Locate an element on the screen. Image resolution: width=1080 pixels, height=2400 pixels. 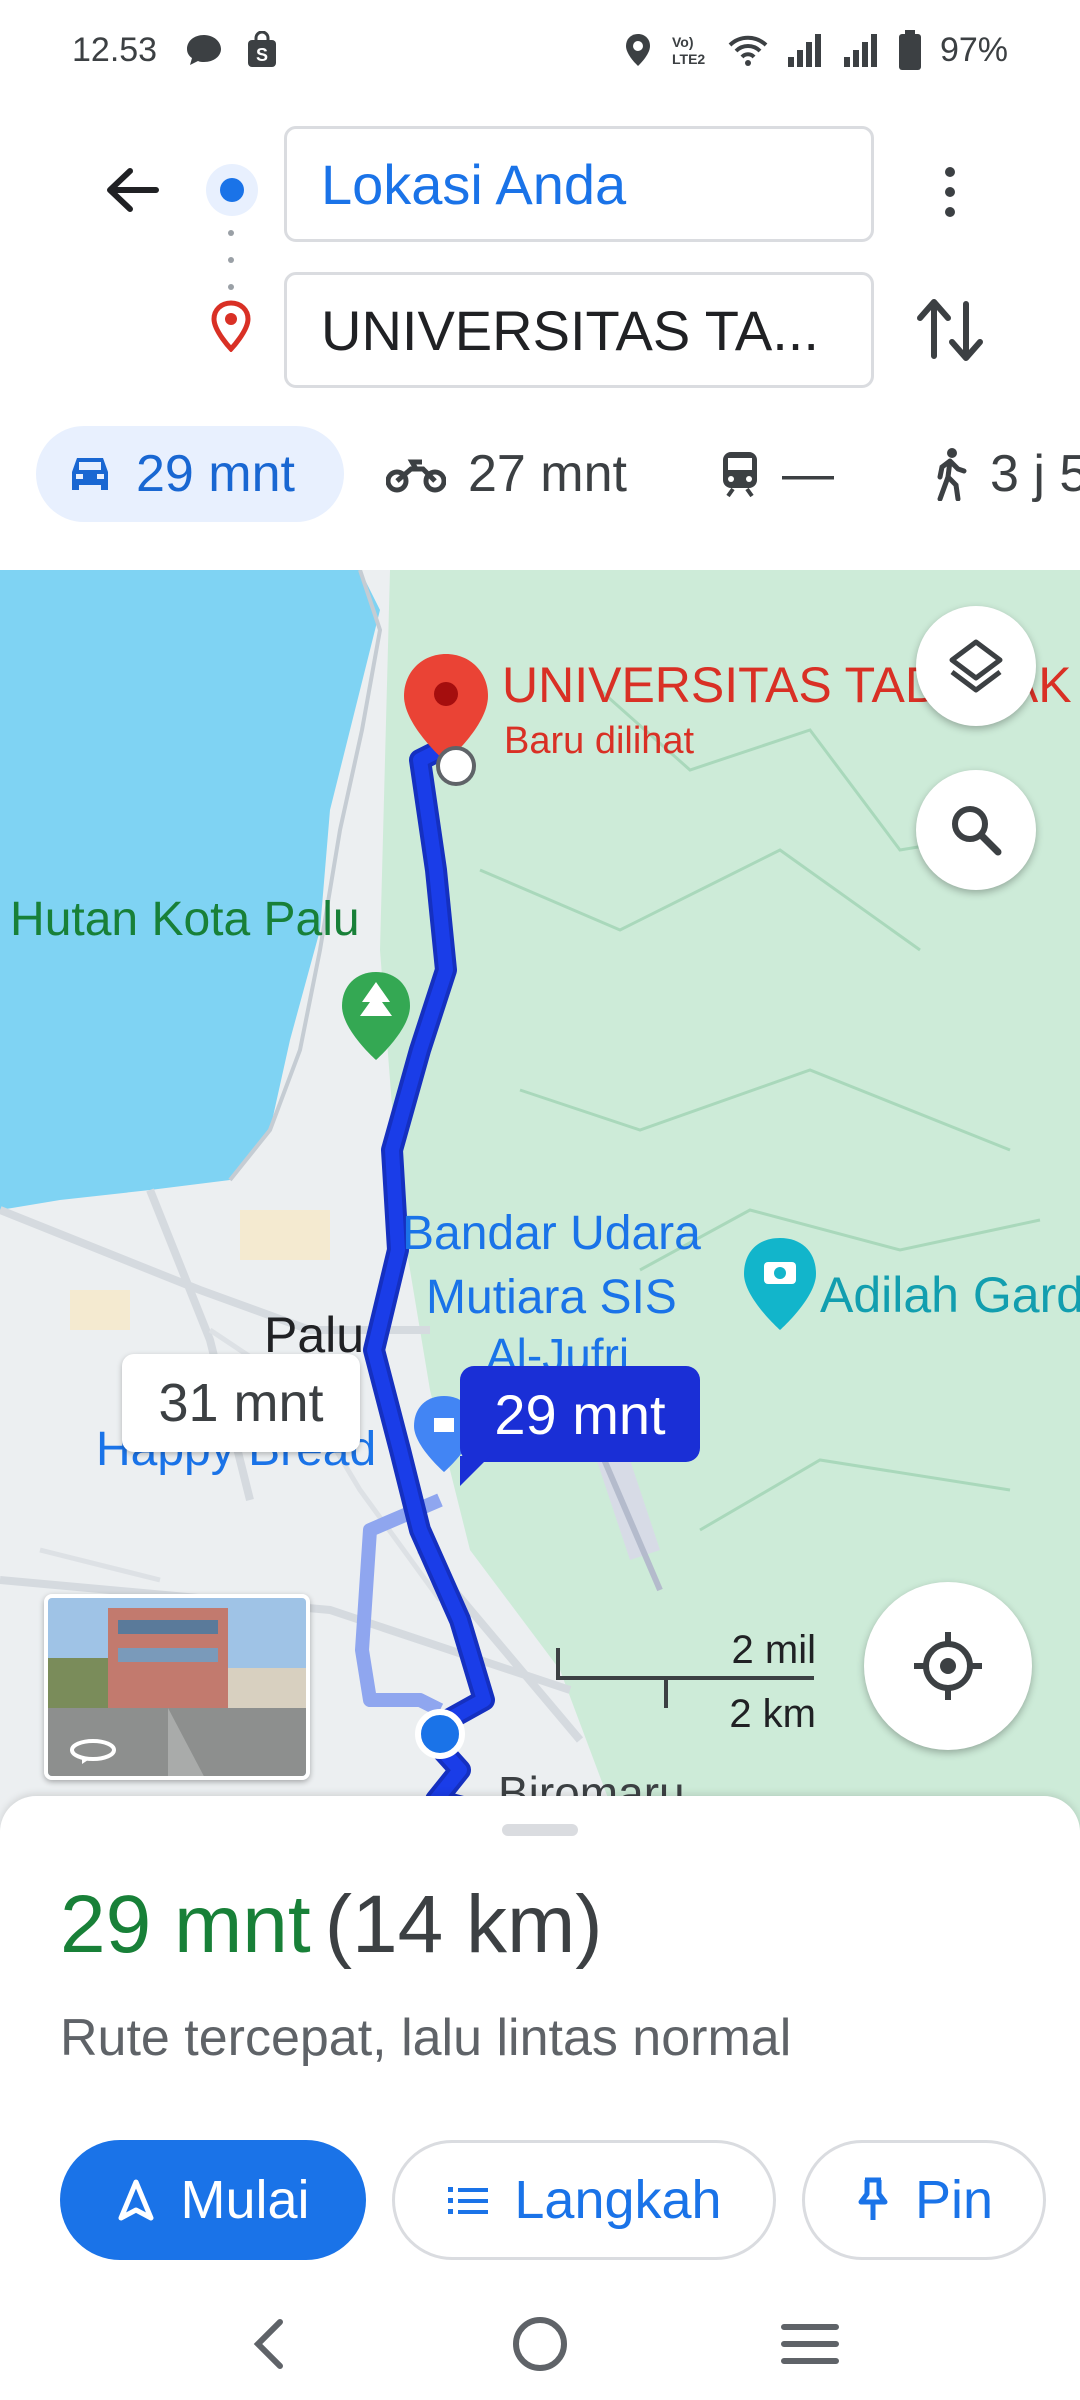
scale-km-label: 2 km is located at coordinates (772, 1714).